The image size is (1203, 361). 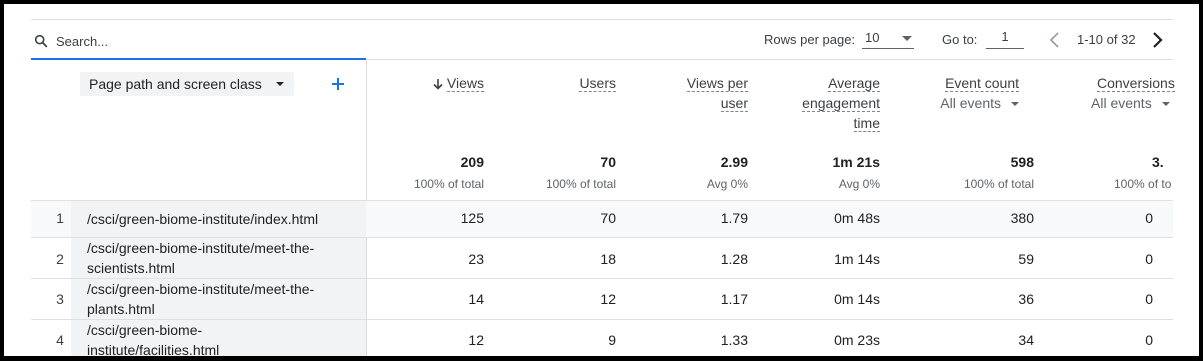 I want to click on page-path: /csci/green-biome-institute/index.html, so click(x=219, y=219).